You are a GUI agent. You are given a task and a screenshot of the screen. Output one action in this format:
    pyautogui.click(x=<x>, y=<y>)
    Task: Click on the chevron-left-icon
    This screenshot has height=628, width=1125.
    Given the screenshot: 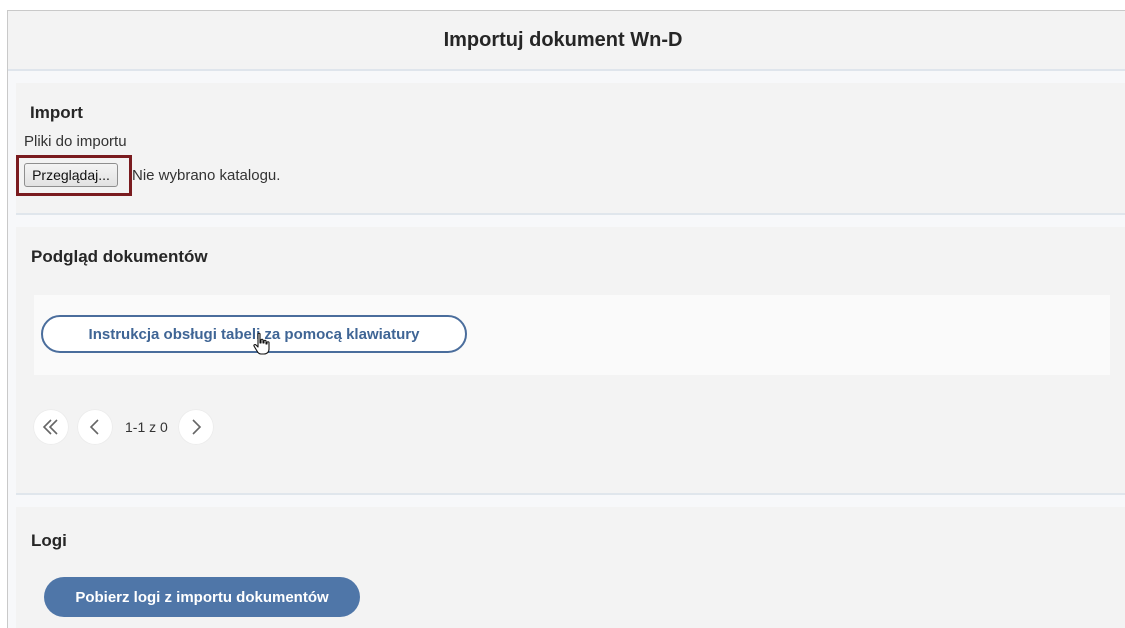 What is the action you would take?
    pyautogui.click(x=94, y=427)
    